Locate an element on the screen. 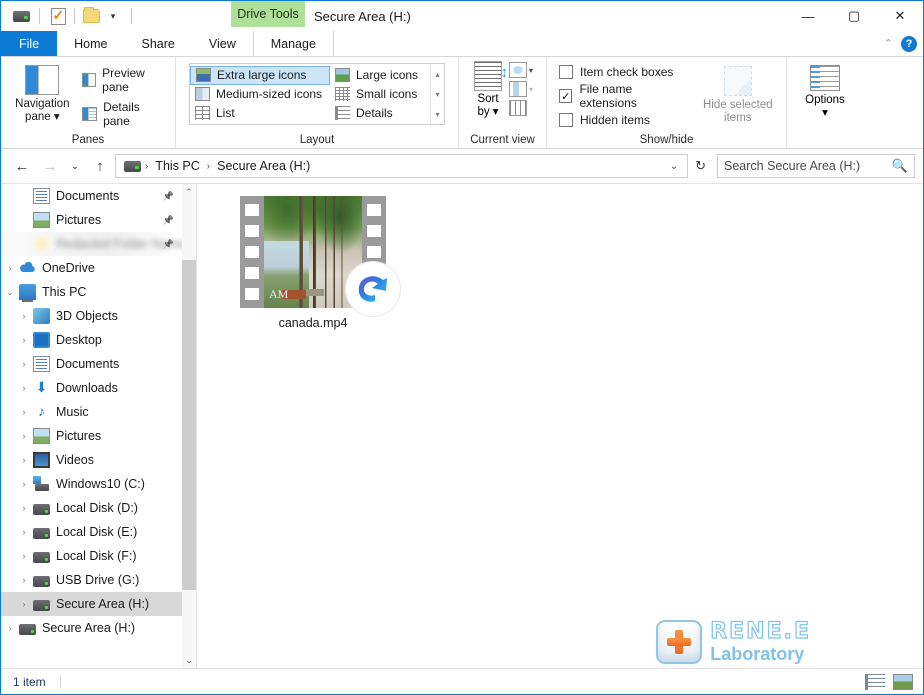 This screenshot has width=924, height=695. sidebar-item-downloads: › ⬇ Downloads is located at coordinates (91, 388).